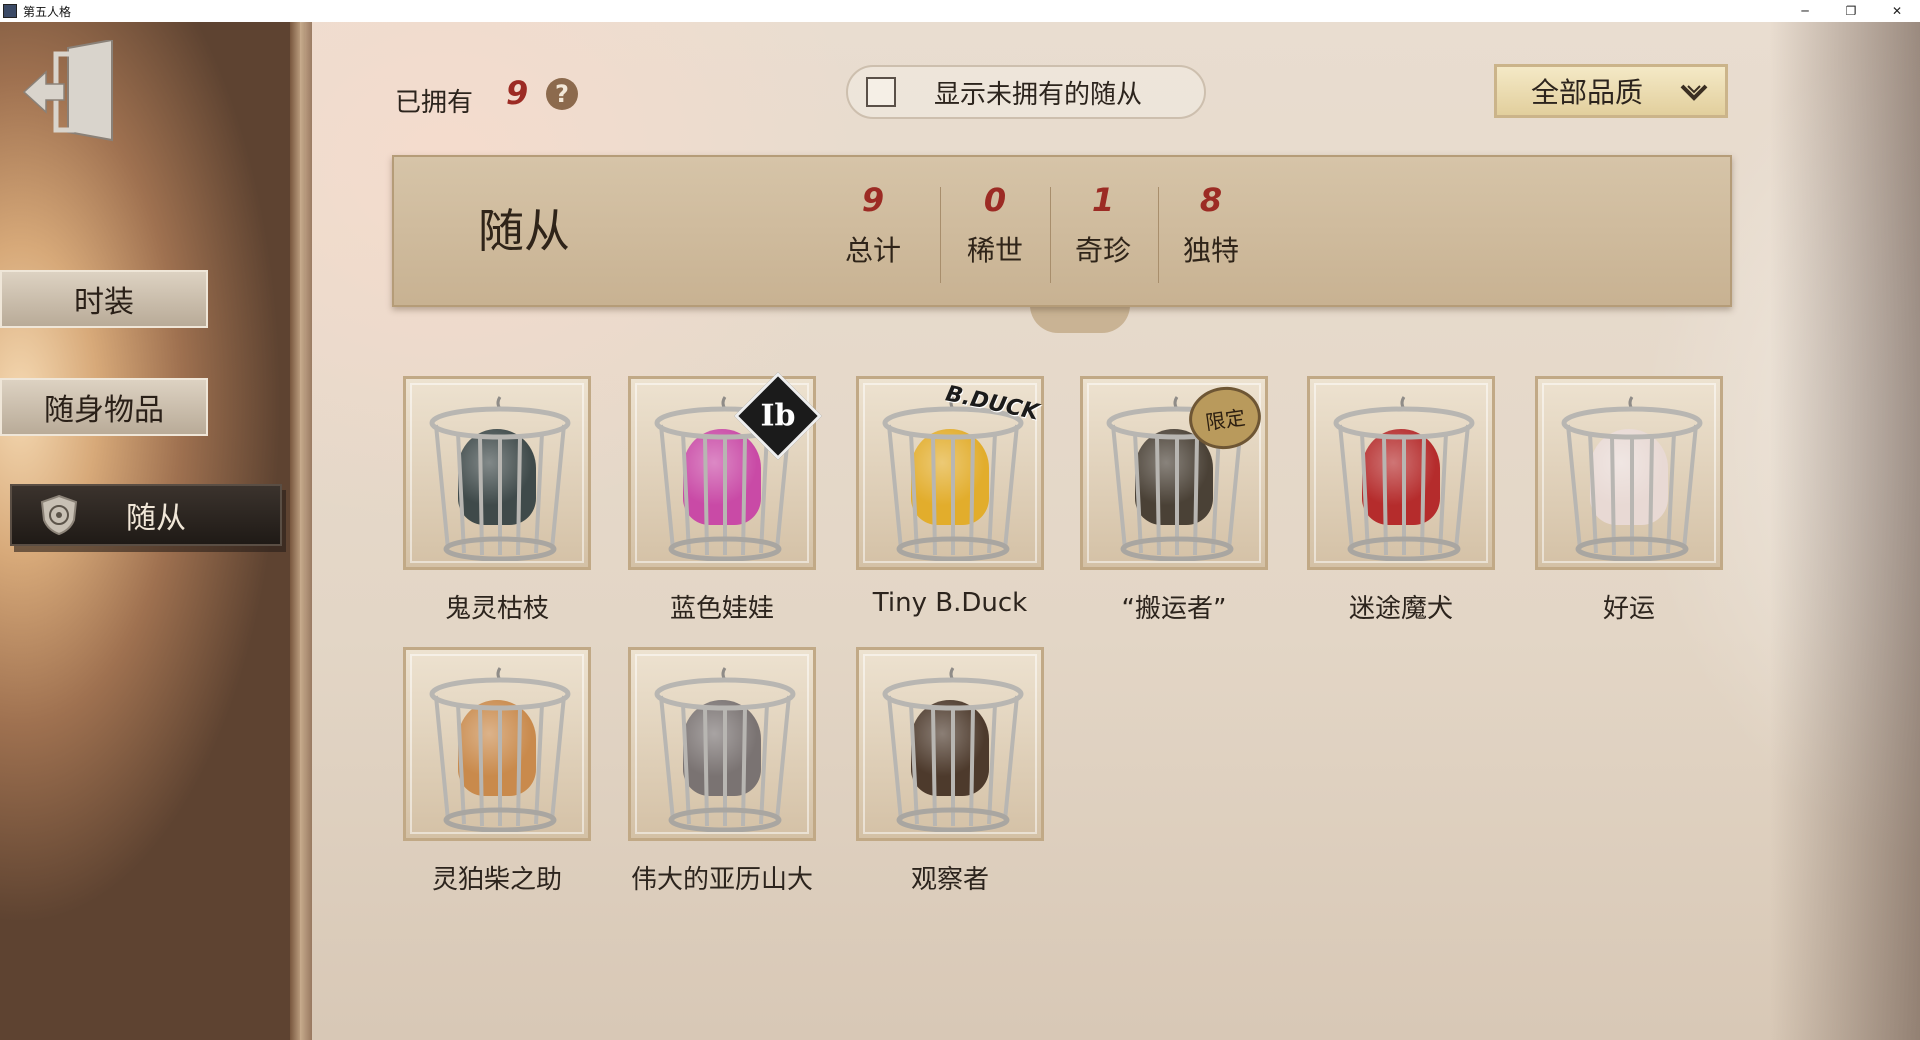 This screenshot has width=1920, height=1040. Describe the element at coordinates (1103, 225) in the screenshot. I see `stat-exotic: 1 奇珍` at that location.